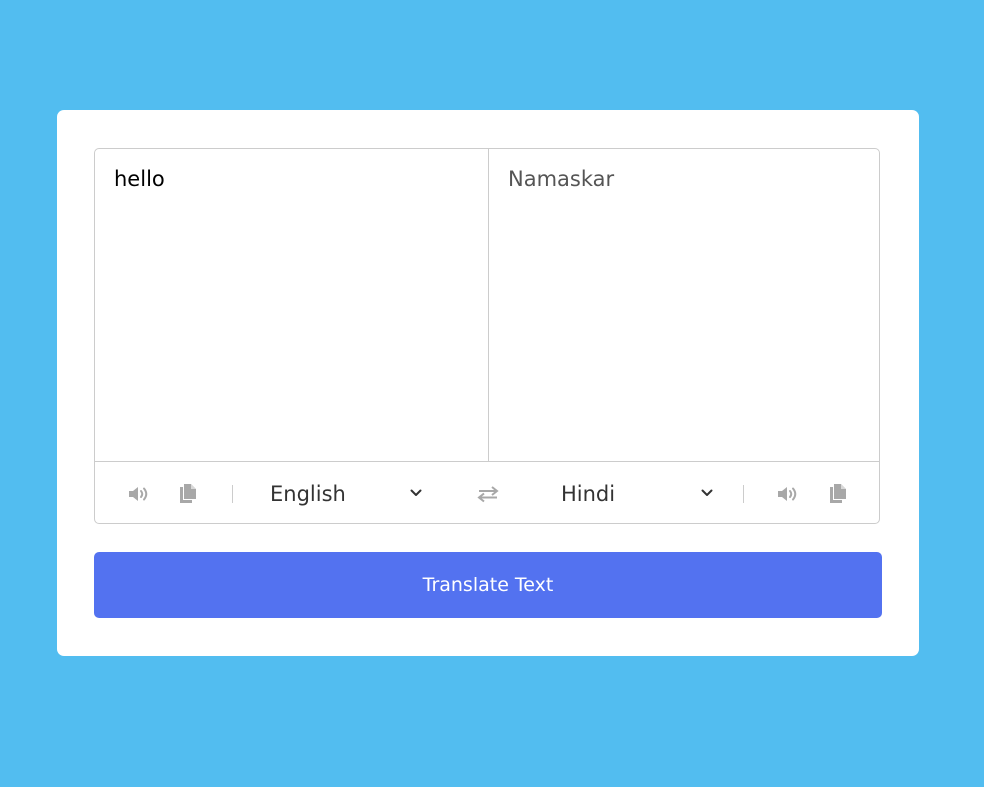 The height and width of the screenshot is (787, 984). What do you see at coordinates (350, 492) in the screenshot?
I see `from-language-select: English` at bounding box center [350, 492].